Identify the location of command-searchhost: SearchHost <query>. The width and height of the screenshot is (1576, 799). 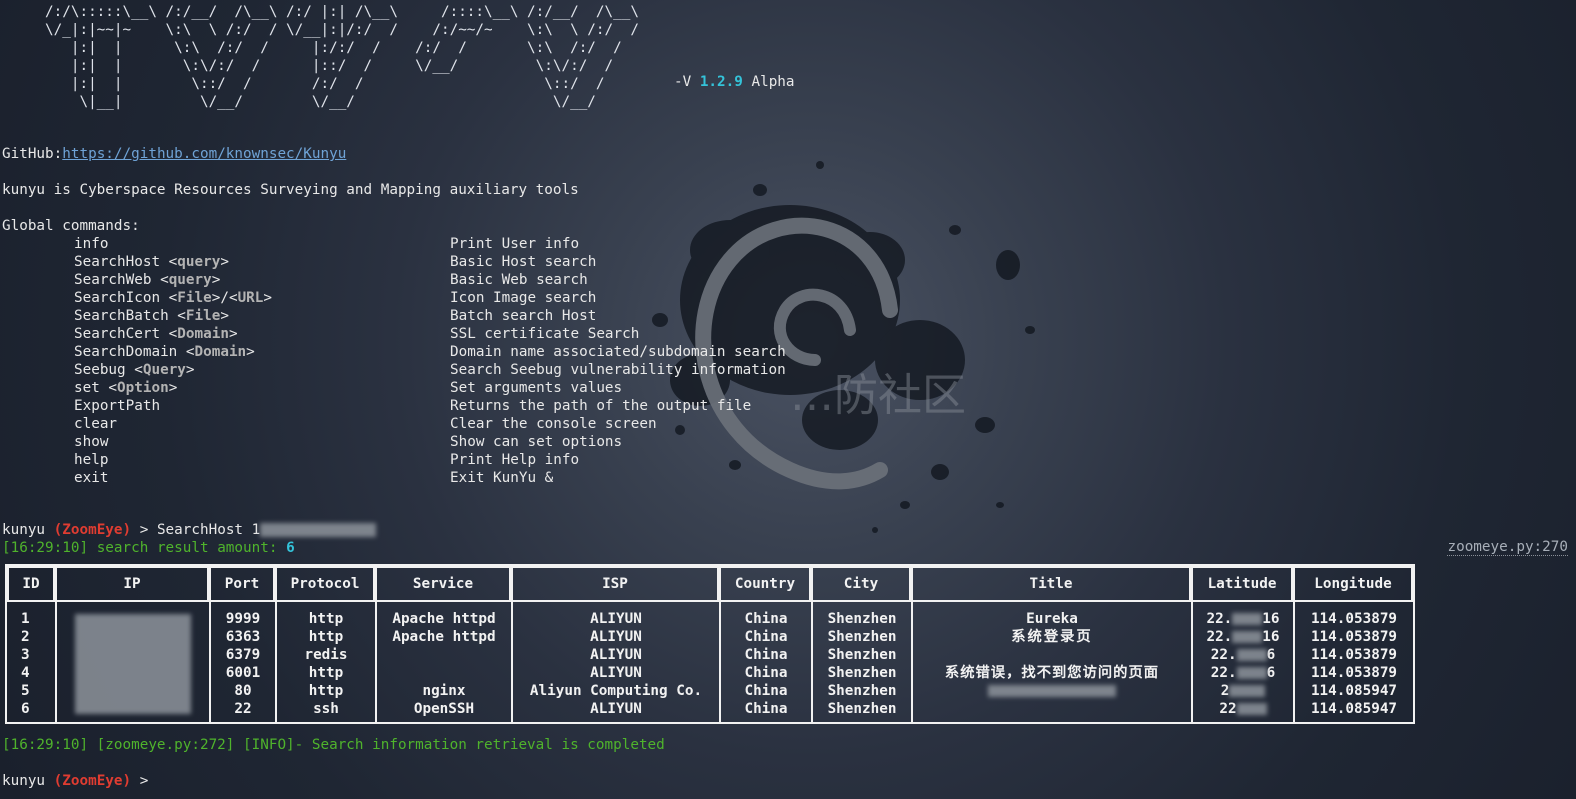
(151, 262).